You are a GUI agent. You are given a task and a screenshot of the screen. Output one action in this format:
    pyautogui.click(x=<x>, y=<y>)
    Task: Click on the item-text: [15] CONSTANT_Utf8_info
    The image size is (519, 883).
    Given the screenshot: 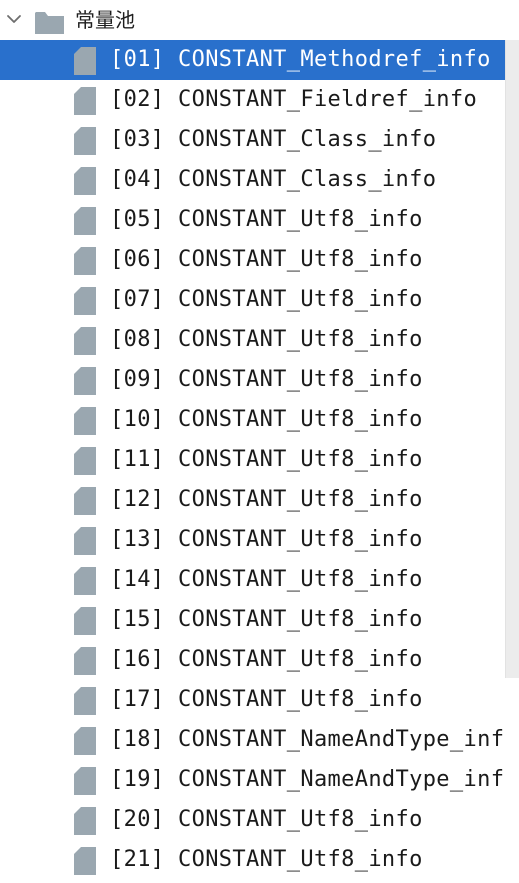 What is the action you would take?
    pyautogui.click(x=266, y=620)
    